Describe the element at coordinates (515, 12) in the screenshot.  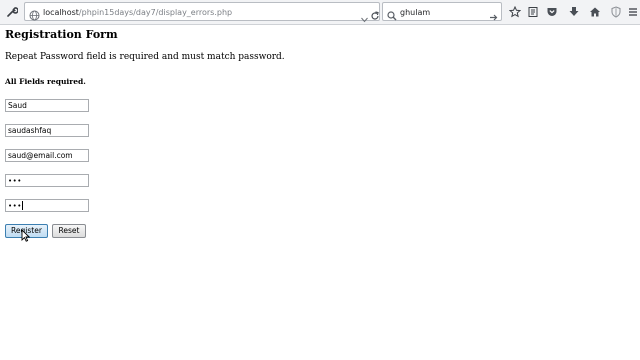
I see `star-icon` at that location.